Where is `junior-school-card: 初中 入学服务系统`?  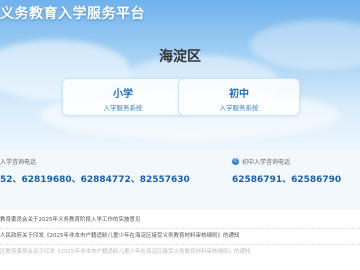
junior-school-card: 初中 入学服务系统 is located at coordinates (239, 97).